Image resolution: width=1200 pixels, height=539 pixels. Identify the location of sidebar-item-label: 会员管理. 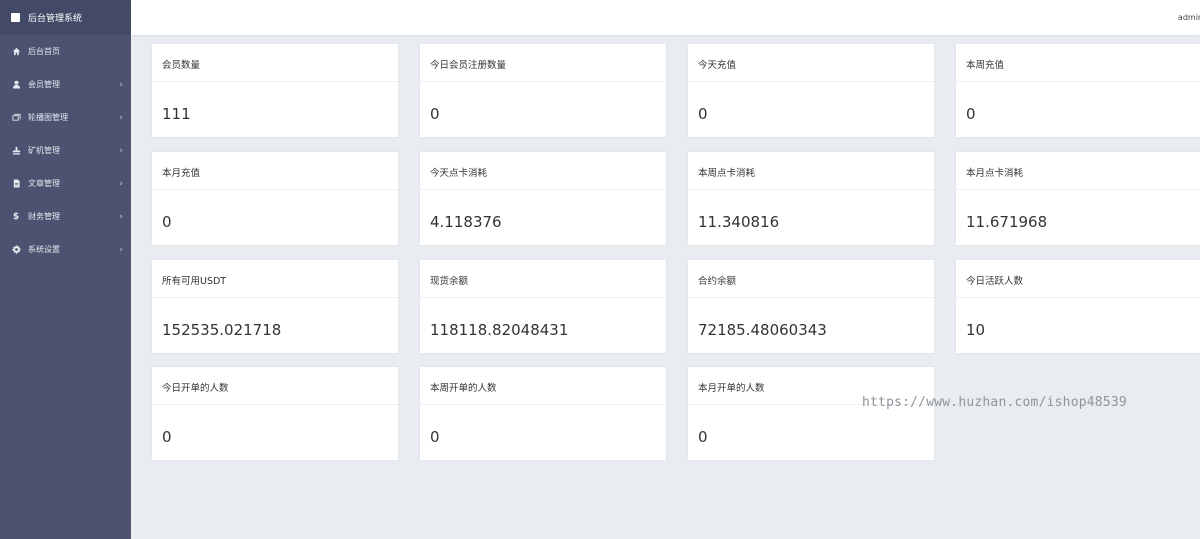
(44, 84).